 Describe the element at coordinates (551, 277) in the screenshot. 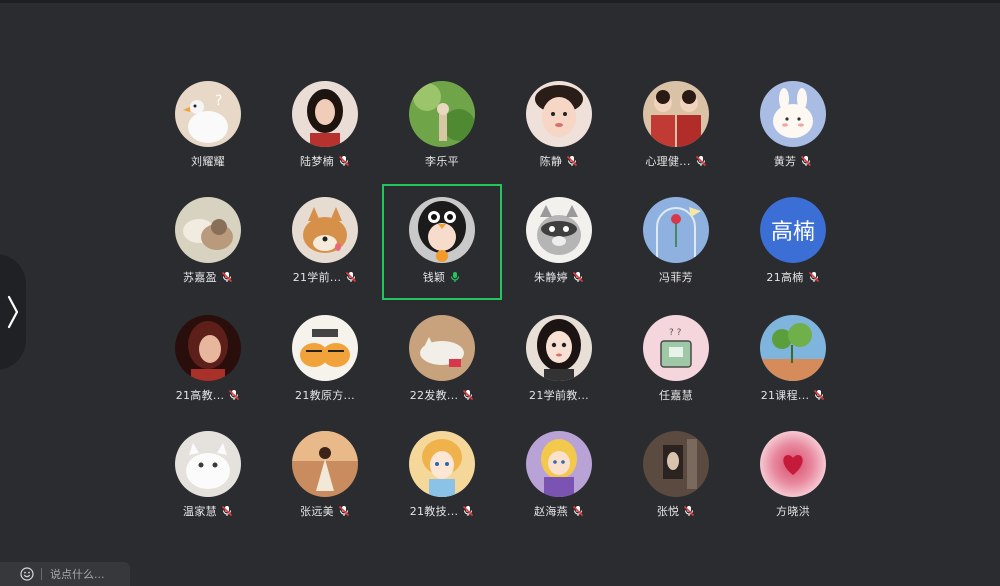

I see `participant-name: 朱静婷` at that location.